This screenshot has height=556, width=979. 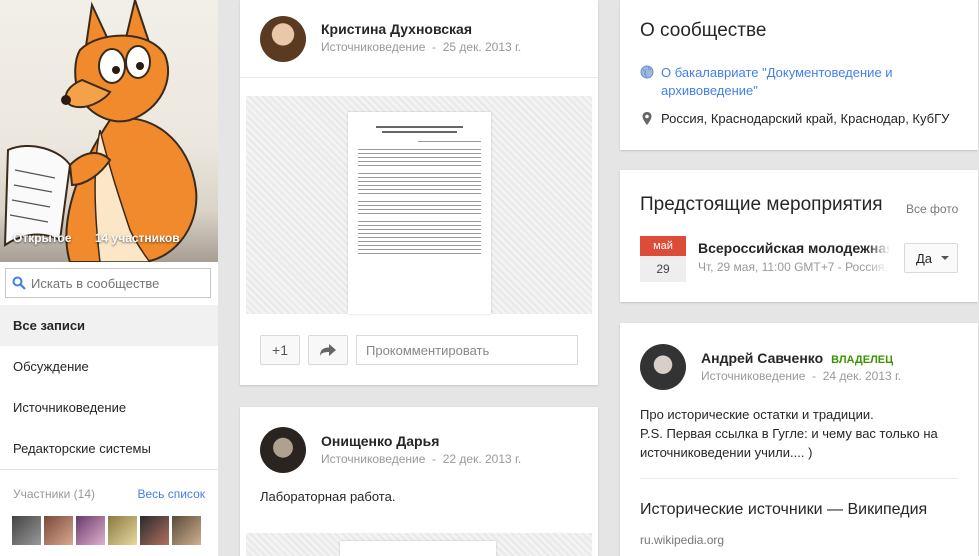 I want to click on post-meta: Источниковедение - 25 дек. 2013 г., so click(x=421, y=47).